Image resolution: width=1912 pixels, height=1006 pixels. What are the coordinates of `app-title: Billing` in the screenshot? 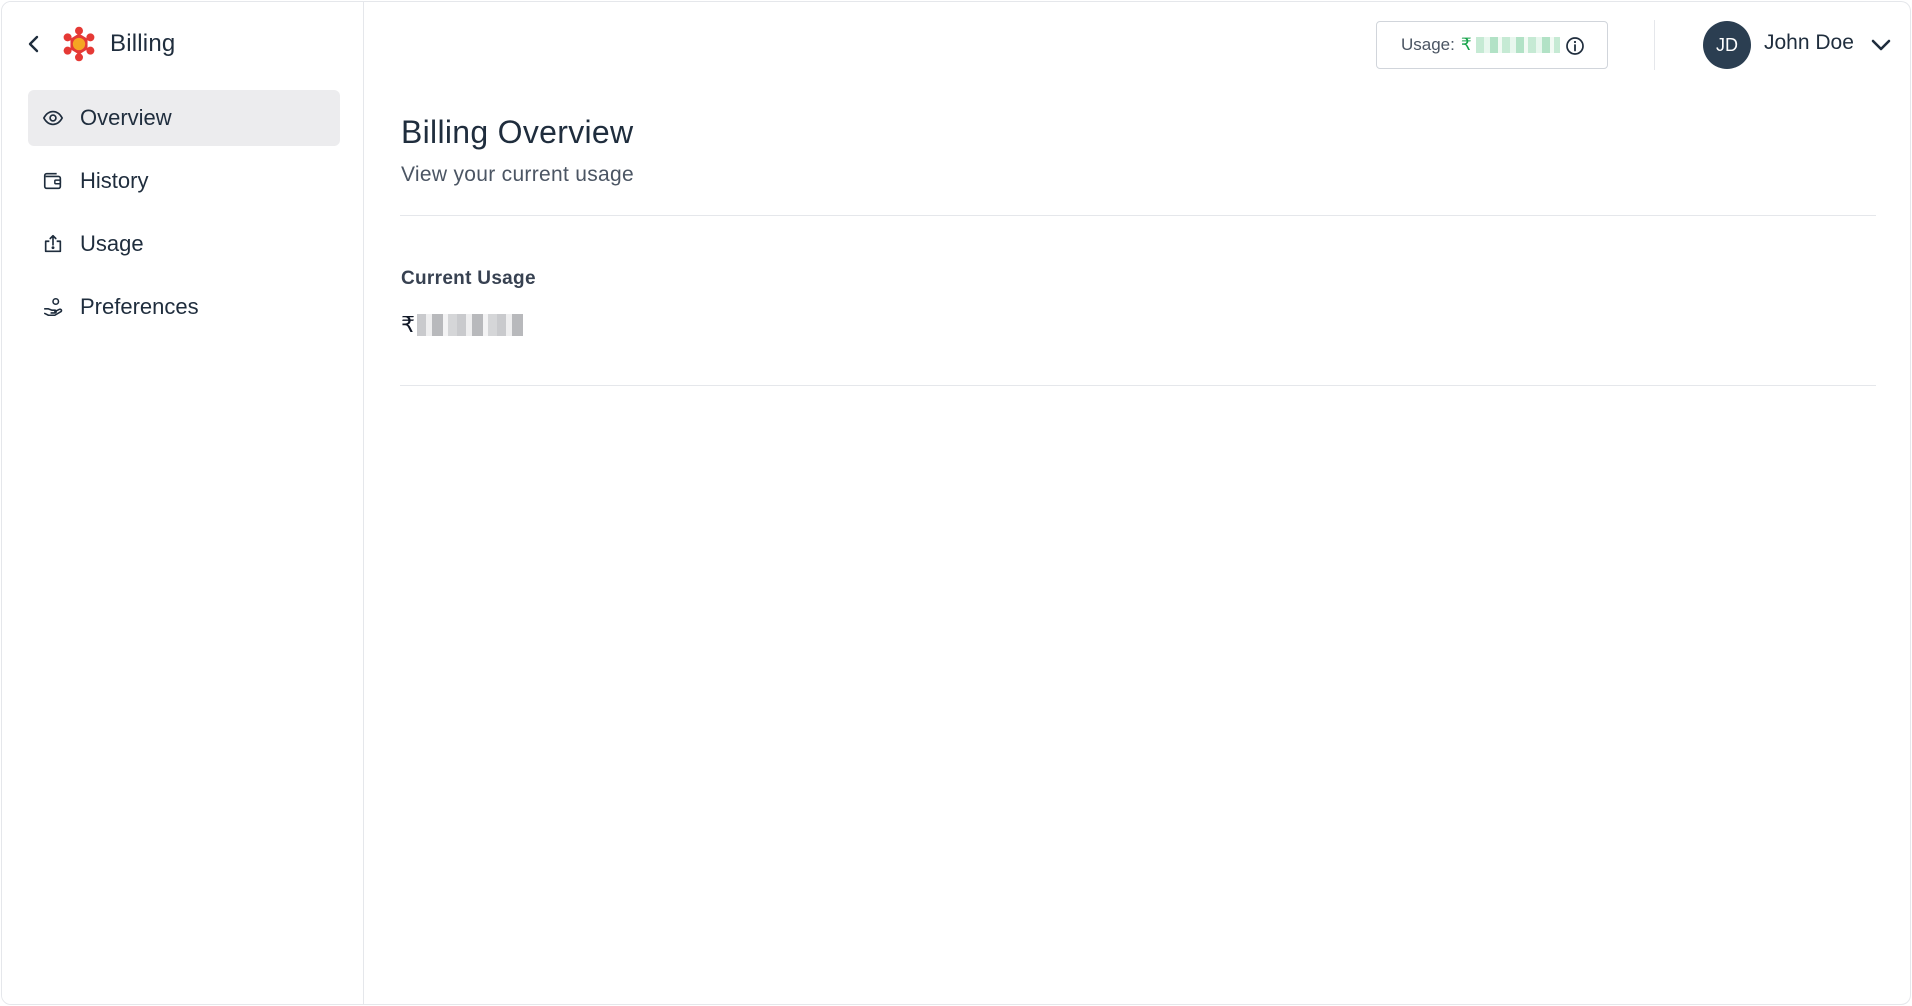 It's located at (143, 43).